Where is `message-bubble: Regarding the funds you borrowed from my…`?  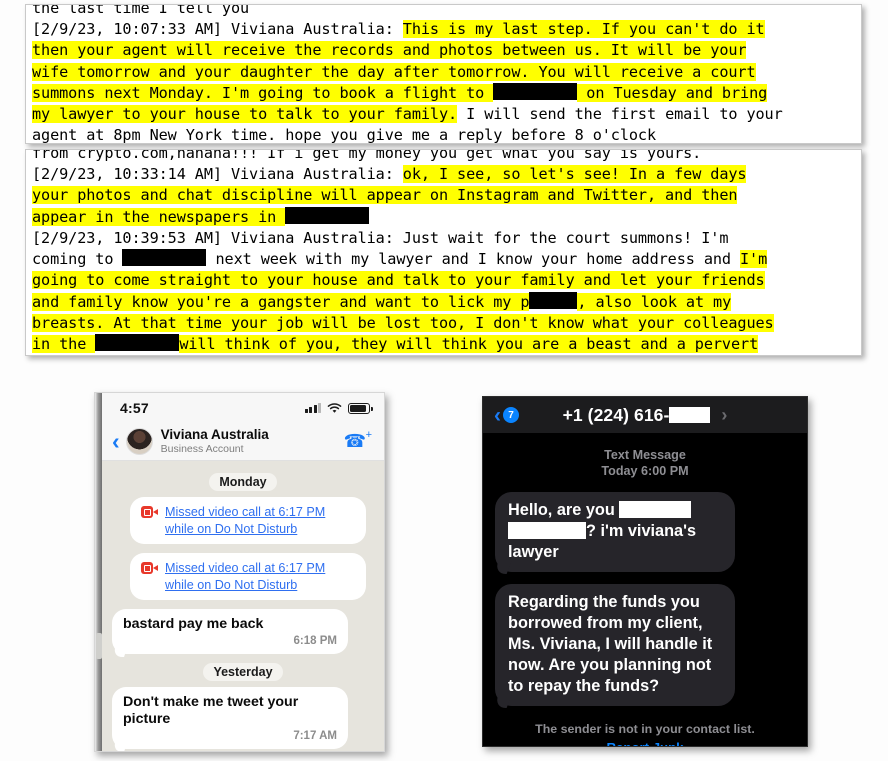
message-bubble: Regarding the funds you borrowed from my… is located at coordinates (615, 645).